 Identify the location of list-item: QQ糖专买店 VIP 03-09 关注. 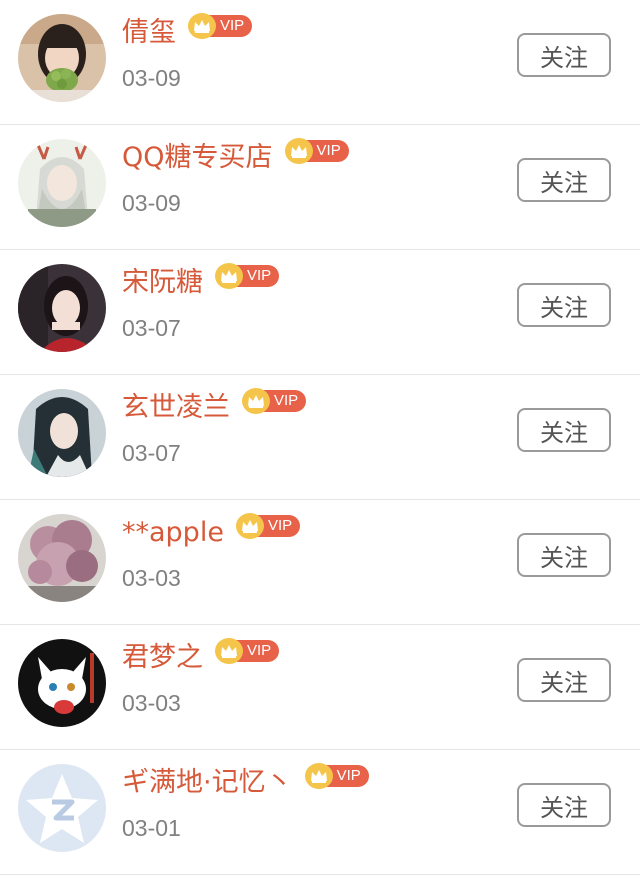
(320, 187).